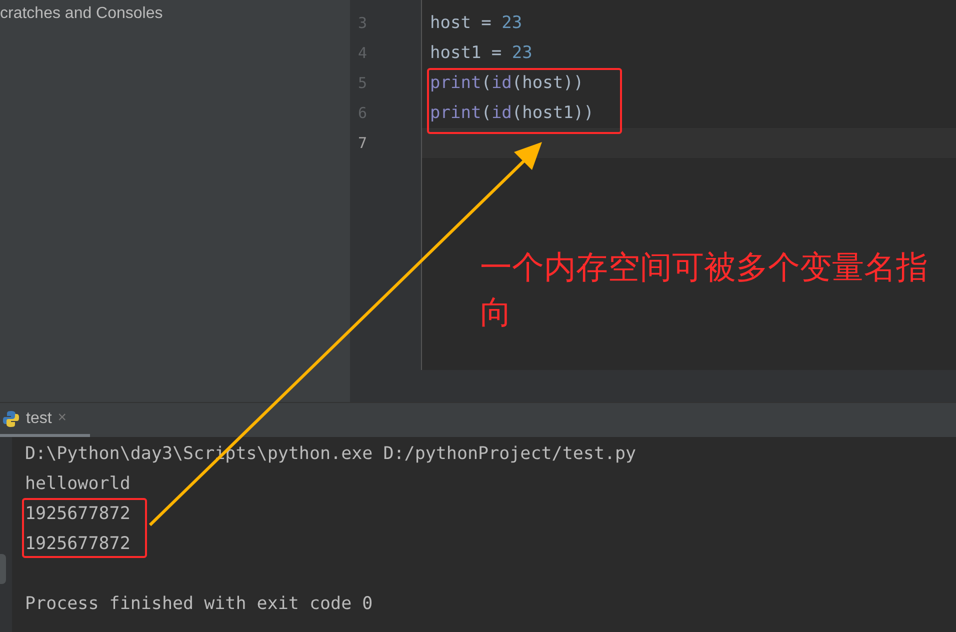 The image size is (956, 632). What do you see at coordinates (704, 290) in the screenshot?
I see `annotation-text: 一个内存空间可被多个变量名指向` at bounding box center [704, 290].